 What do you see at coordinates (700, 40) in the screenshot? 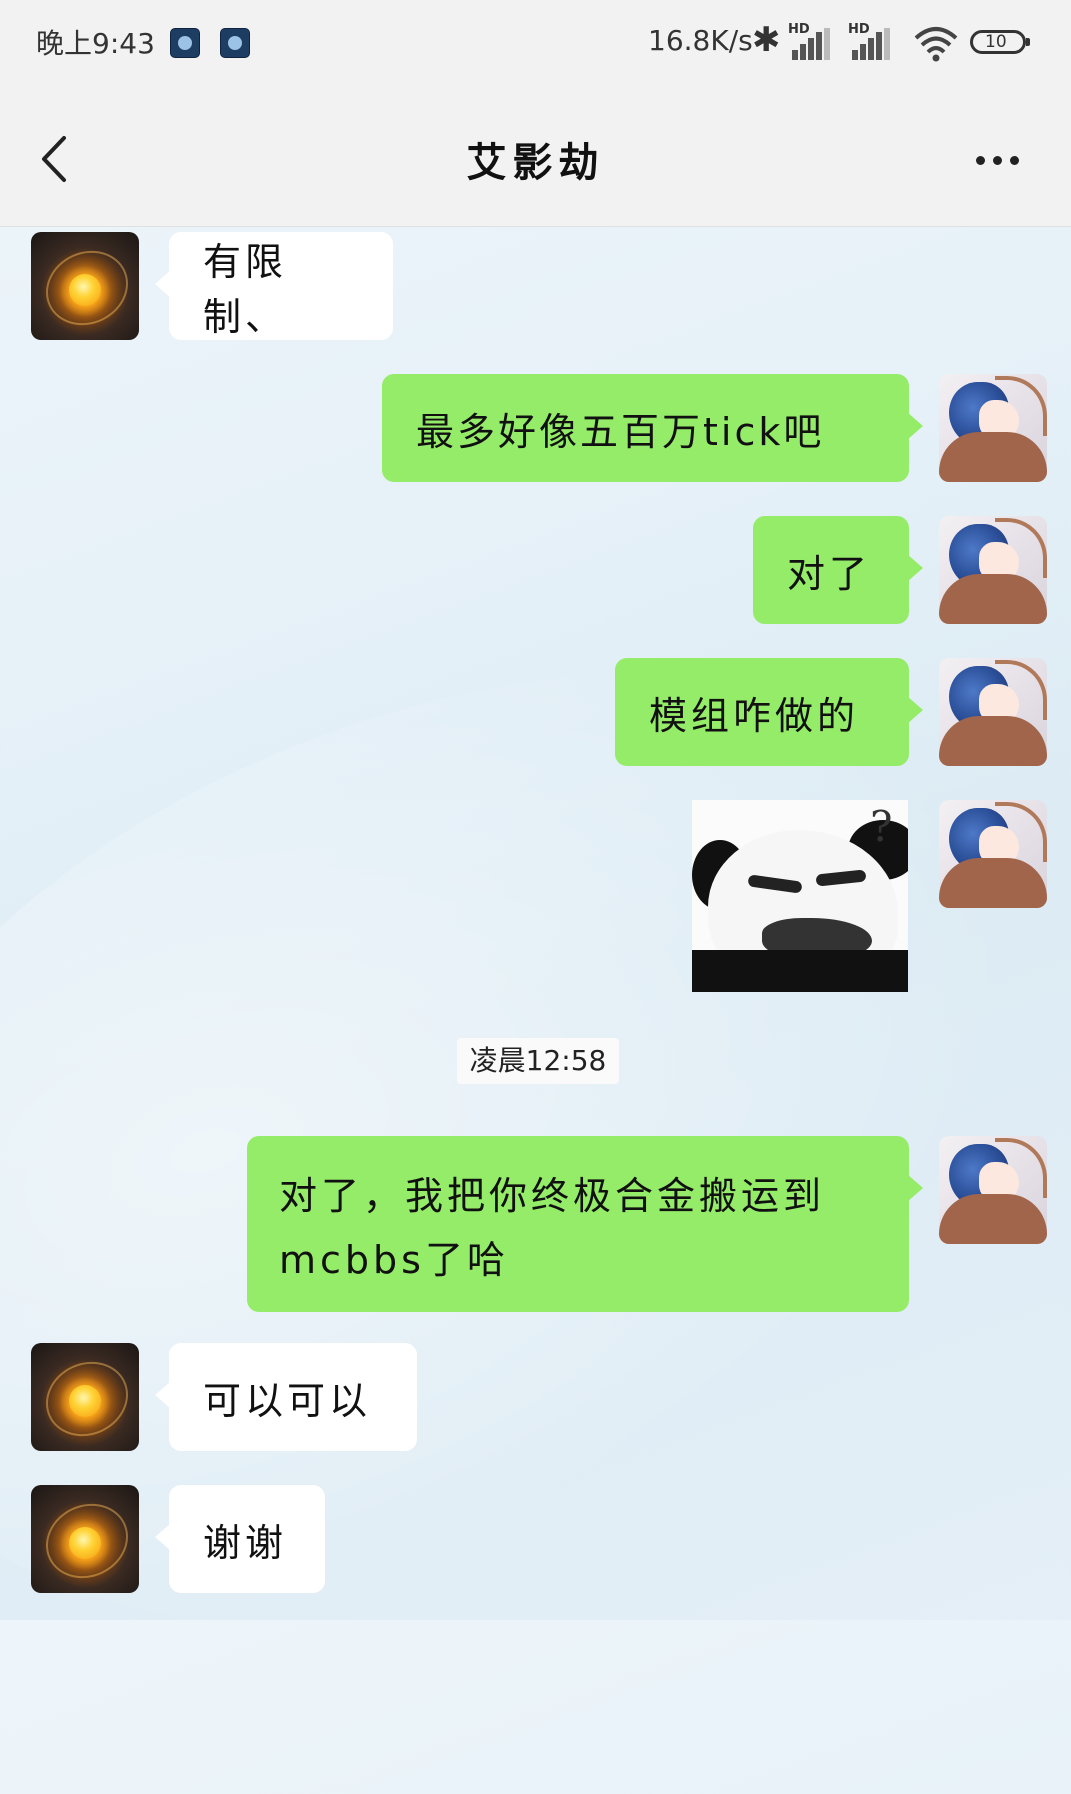
I see `network-speed: 16.8K/s` at bounding box center [700, 40].